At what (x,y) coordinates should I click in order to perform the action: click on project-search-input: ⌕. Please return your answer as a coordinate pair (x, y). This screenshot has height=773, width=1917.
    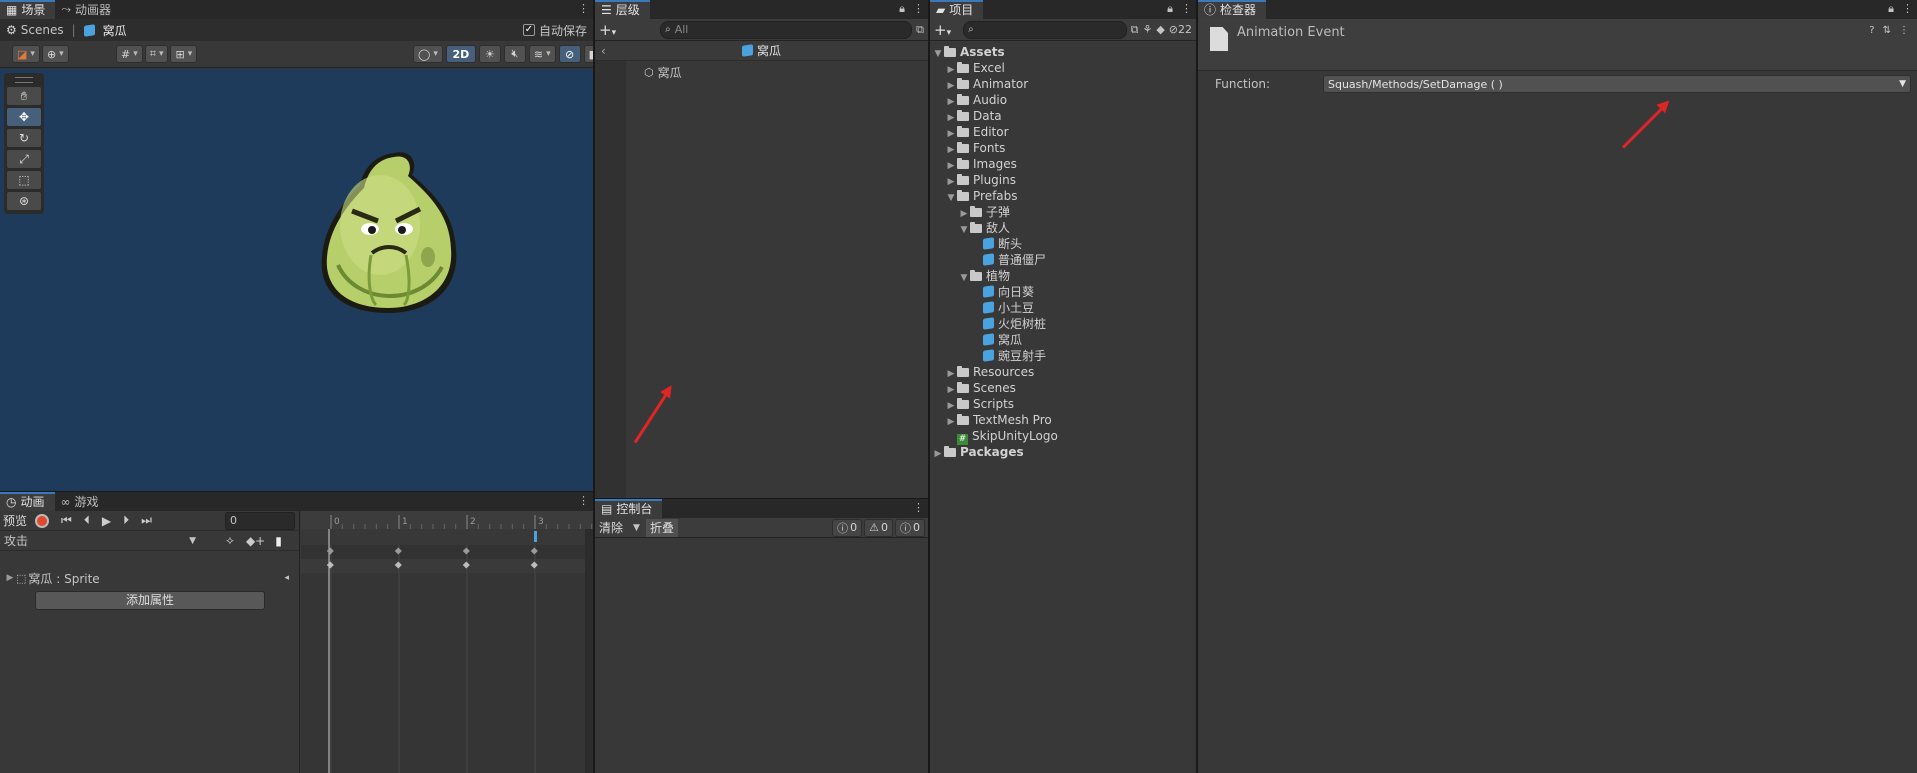
    Looking at the image, I should click on (1045, 29).